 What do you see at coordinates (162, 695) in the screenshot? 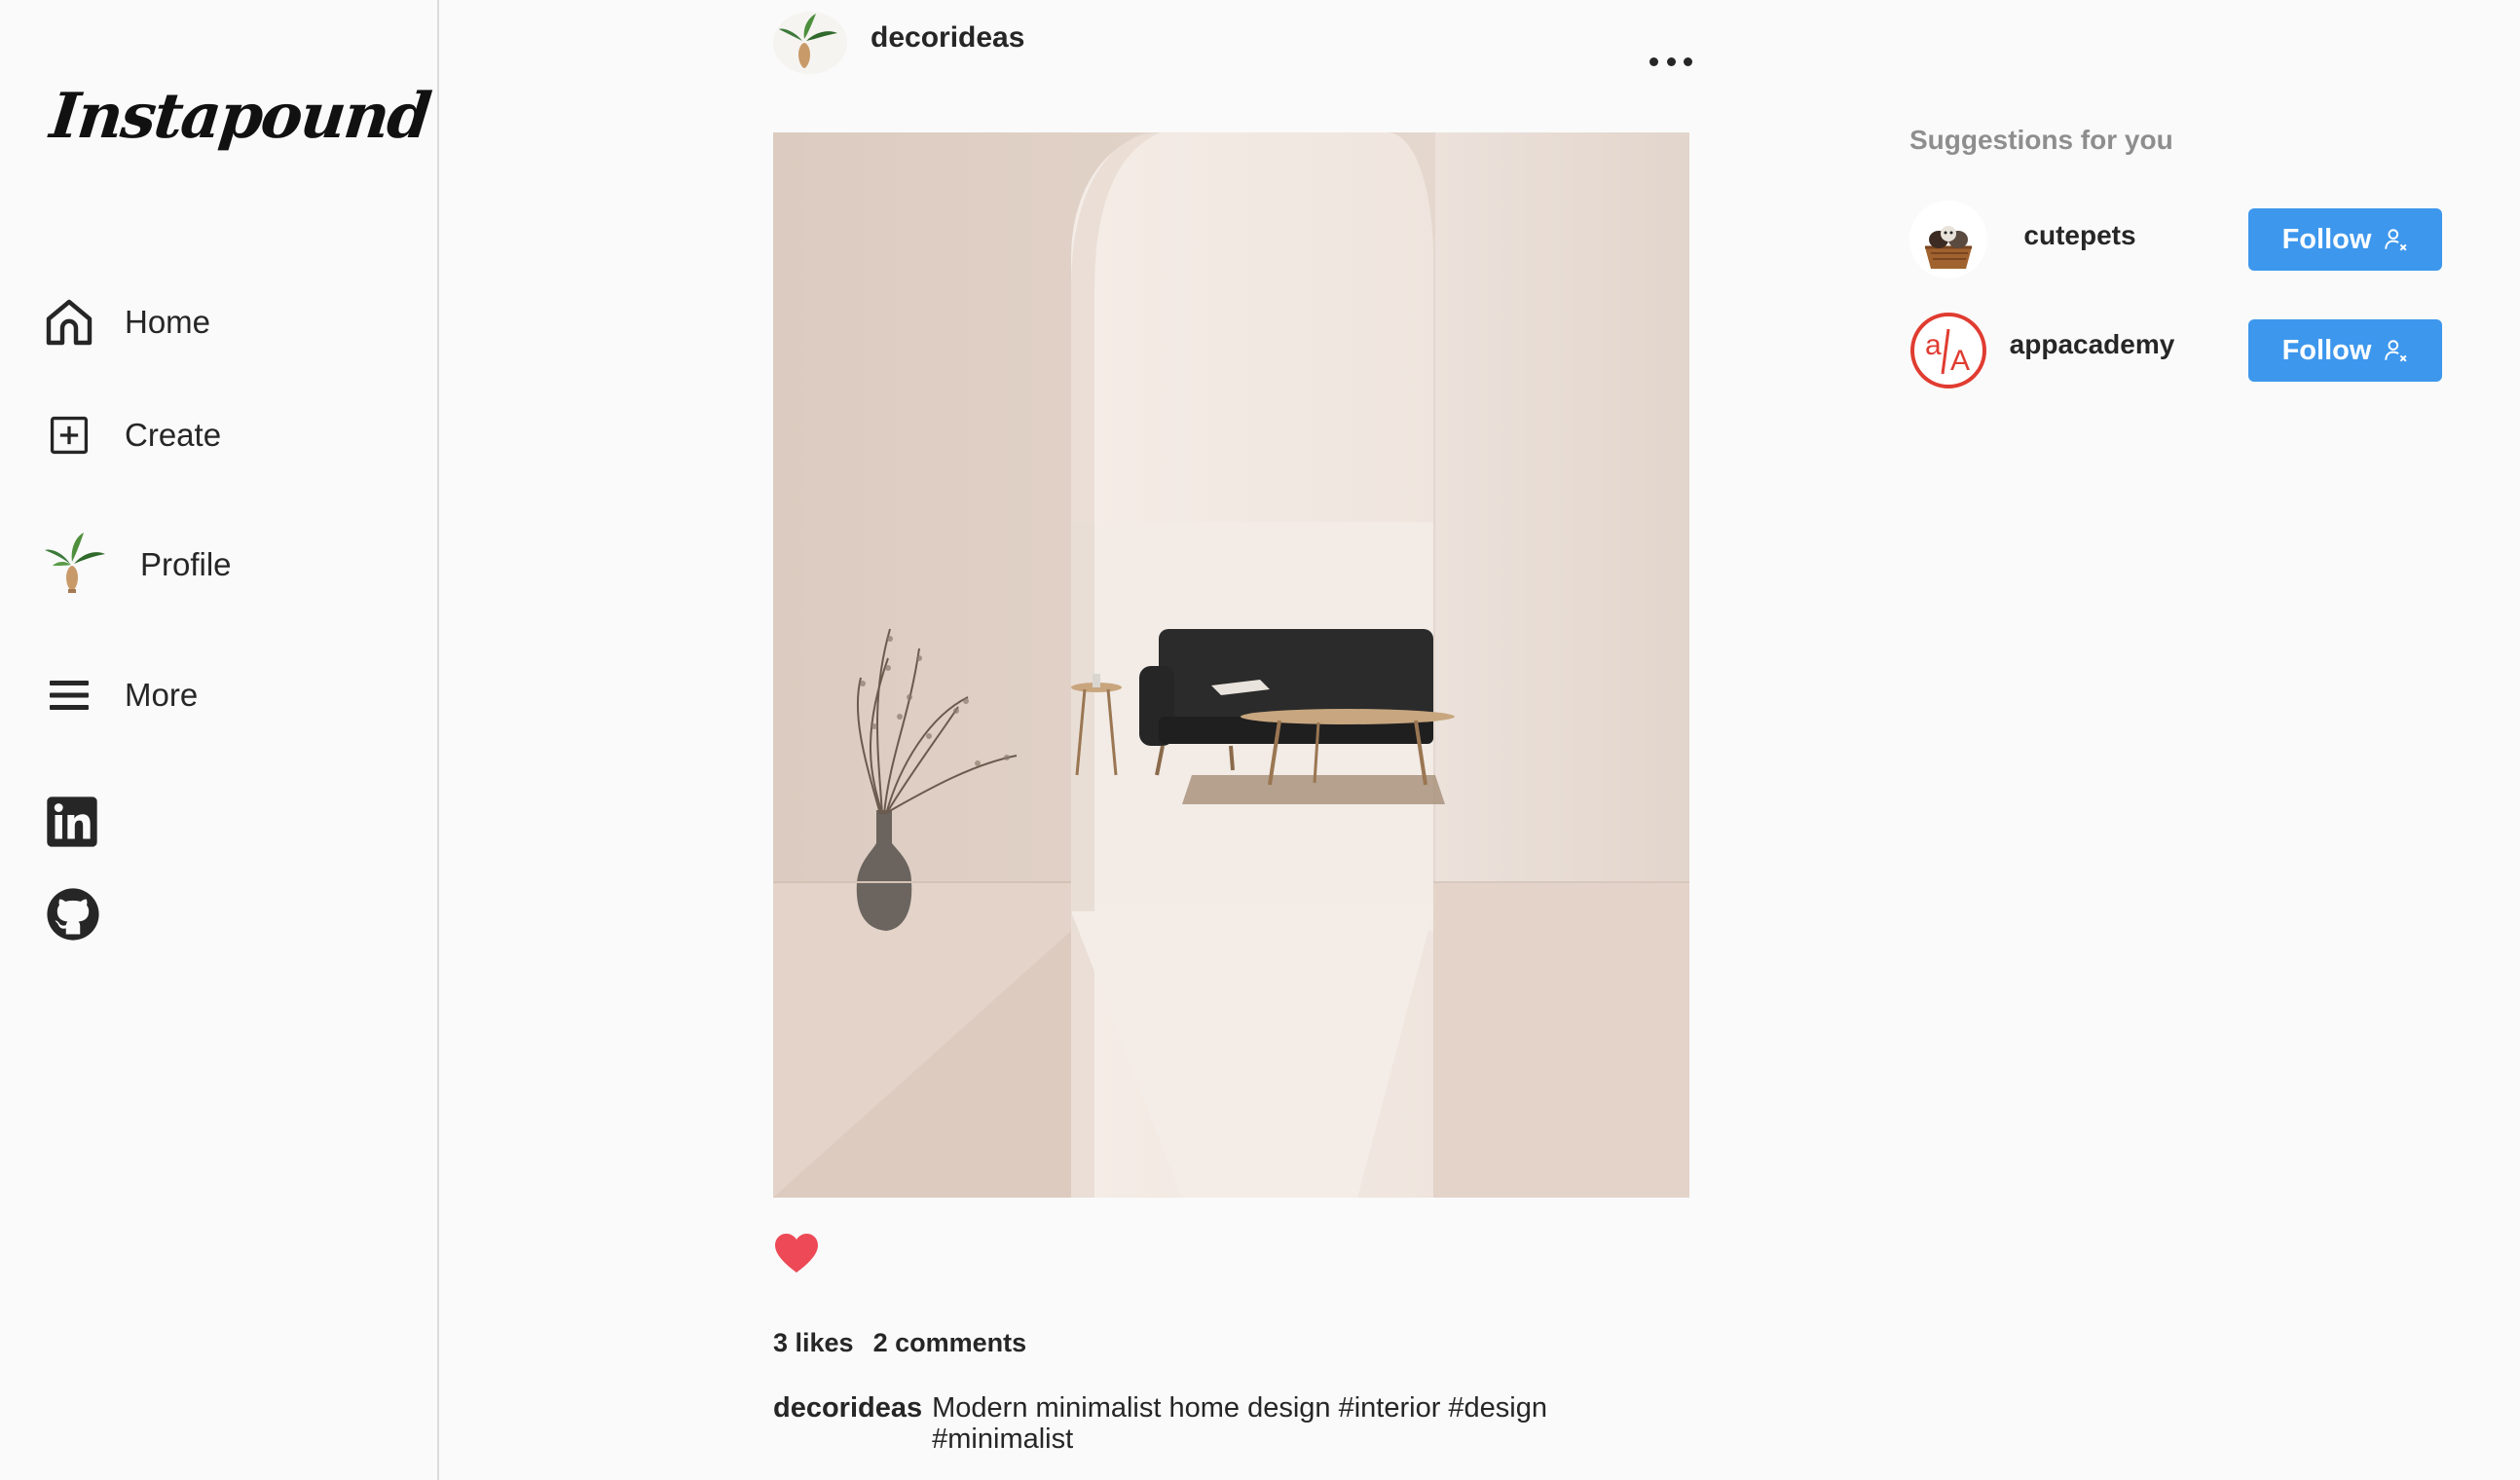
I see `sidebar-item-label: More` at bounding box center [162, 695].